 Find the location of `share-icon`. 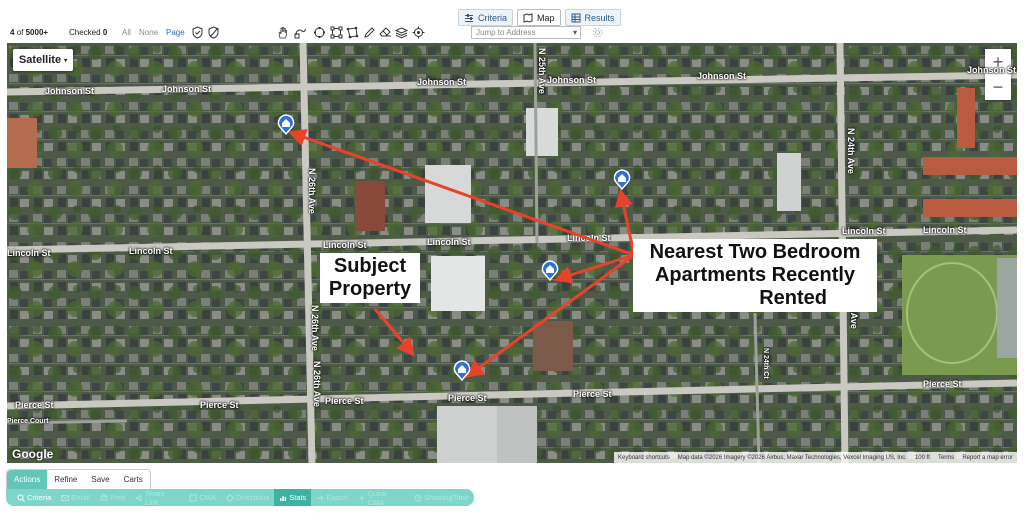

share-icon is located at coordinates (139, 497).